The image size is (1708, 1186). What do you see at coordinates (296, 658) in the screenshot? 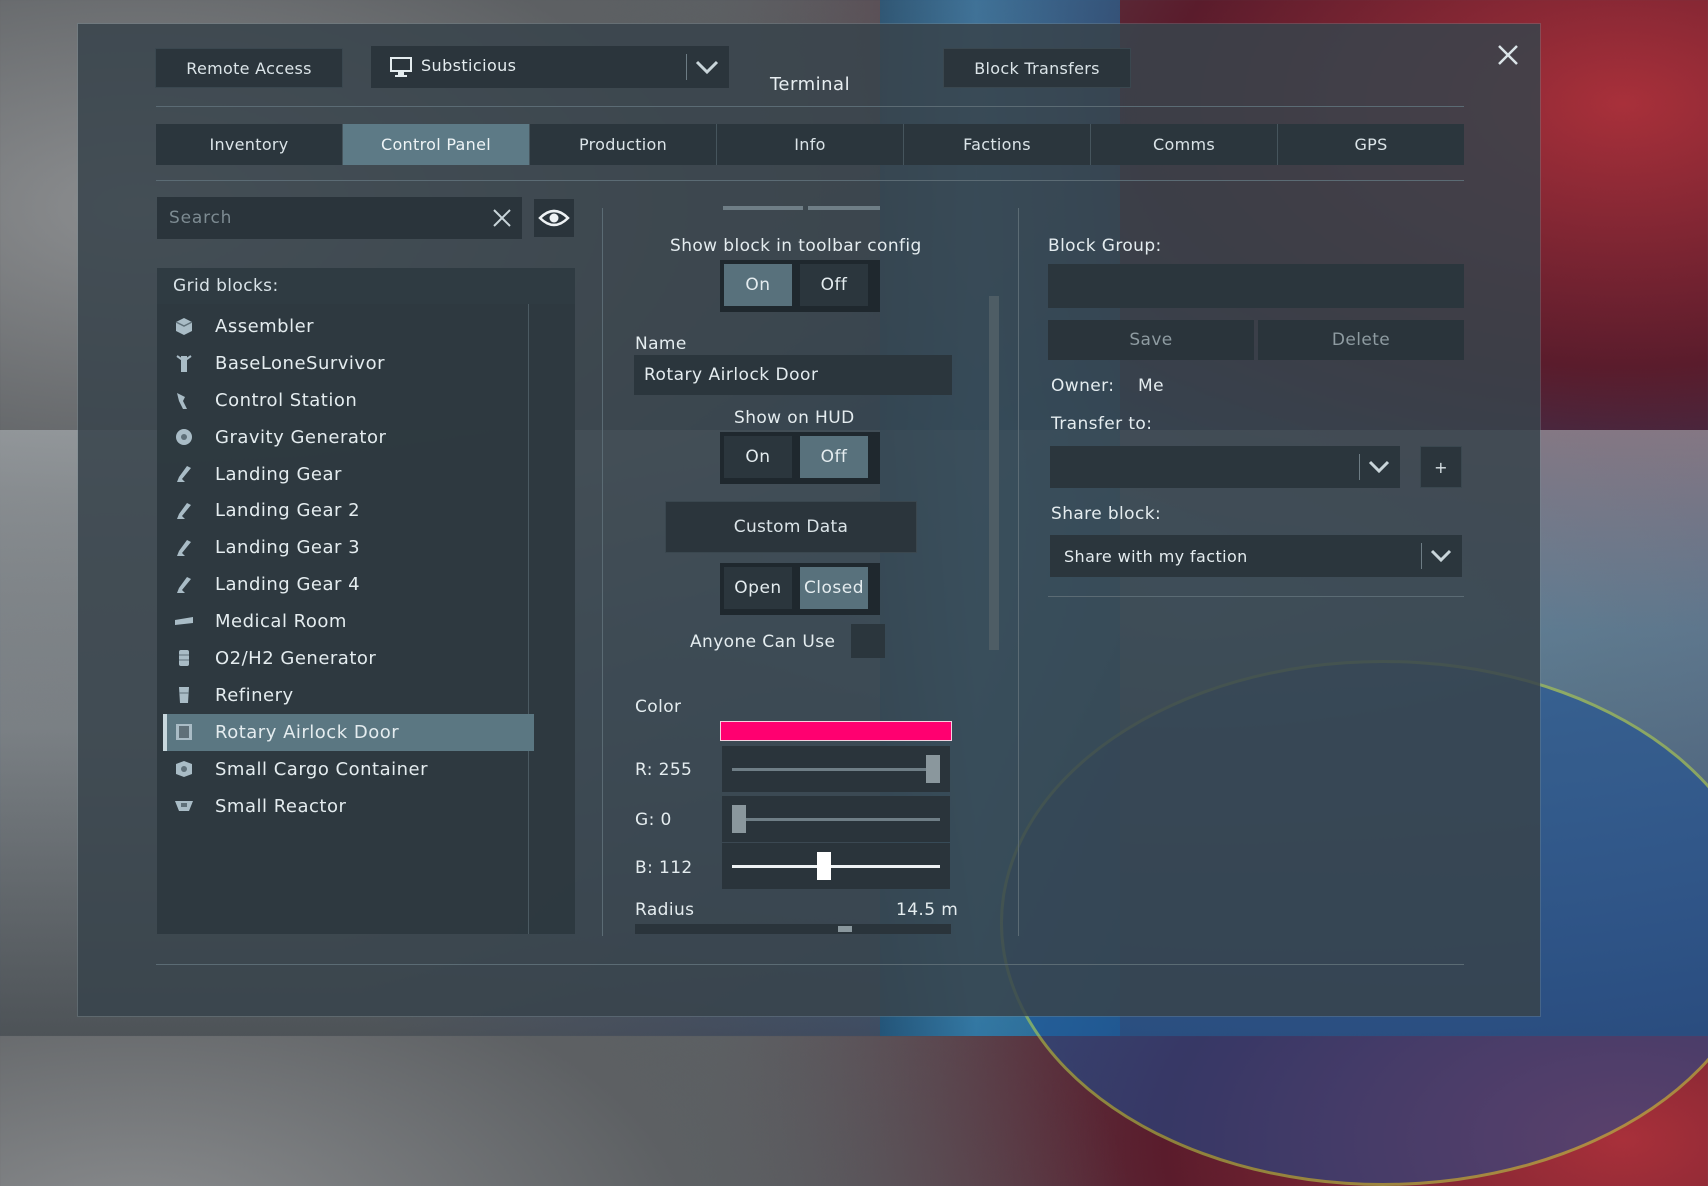
I see `list-item-label: O2/H2 Generator` at bounding box center [296, 658].